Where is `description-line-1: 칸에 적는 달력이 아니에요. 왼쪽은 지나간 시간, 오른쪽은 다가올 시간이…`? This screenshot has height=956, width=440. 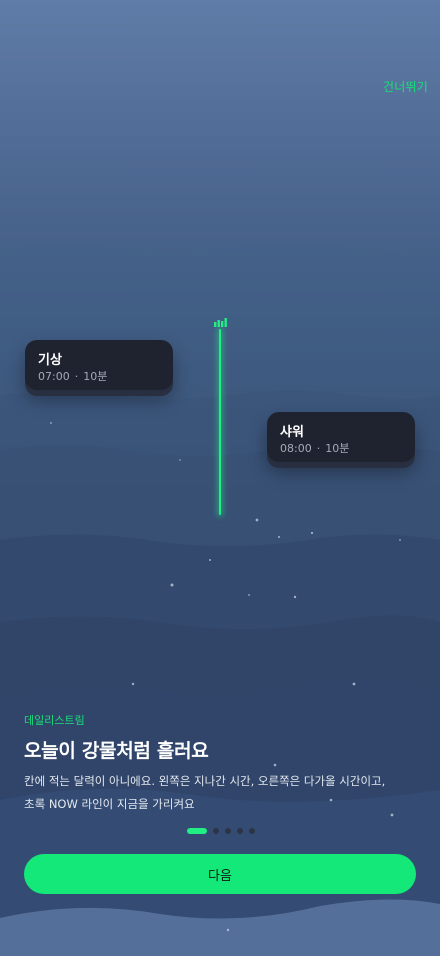
description-line-1: 칸에 적는 달력이 아니에요. 왼쪽은 지나간 시간, 오른쪽은 다가올 시간이… is located at coordinates (205, 781).